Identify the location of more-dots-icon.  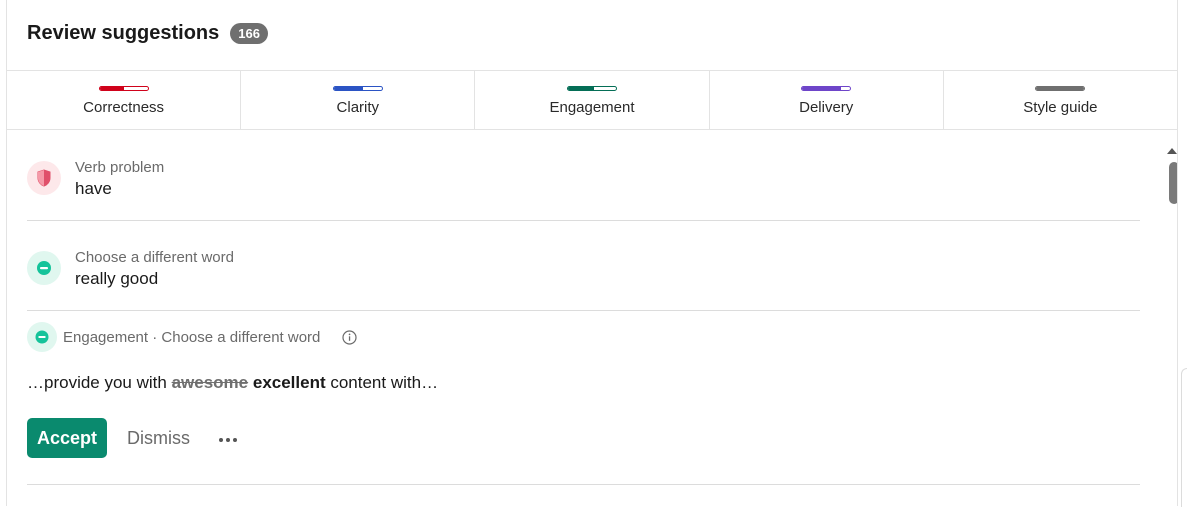
(228, 439).